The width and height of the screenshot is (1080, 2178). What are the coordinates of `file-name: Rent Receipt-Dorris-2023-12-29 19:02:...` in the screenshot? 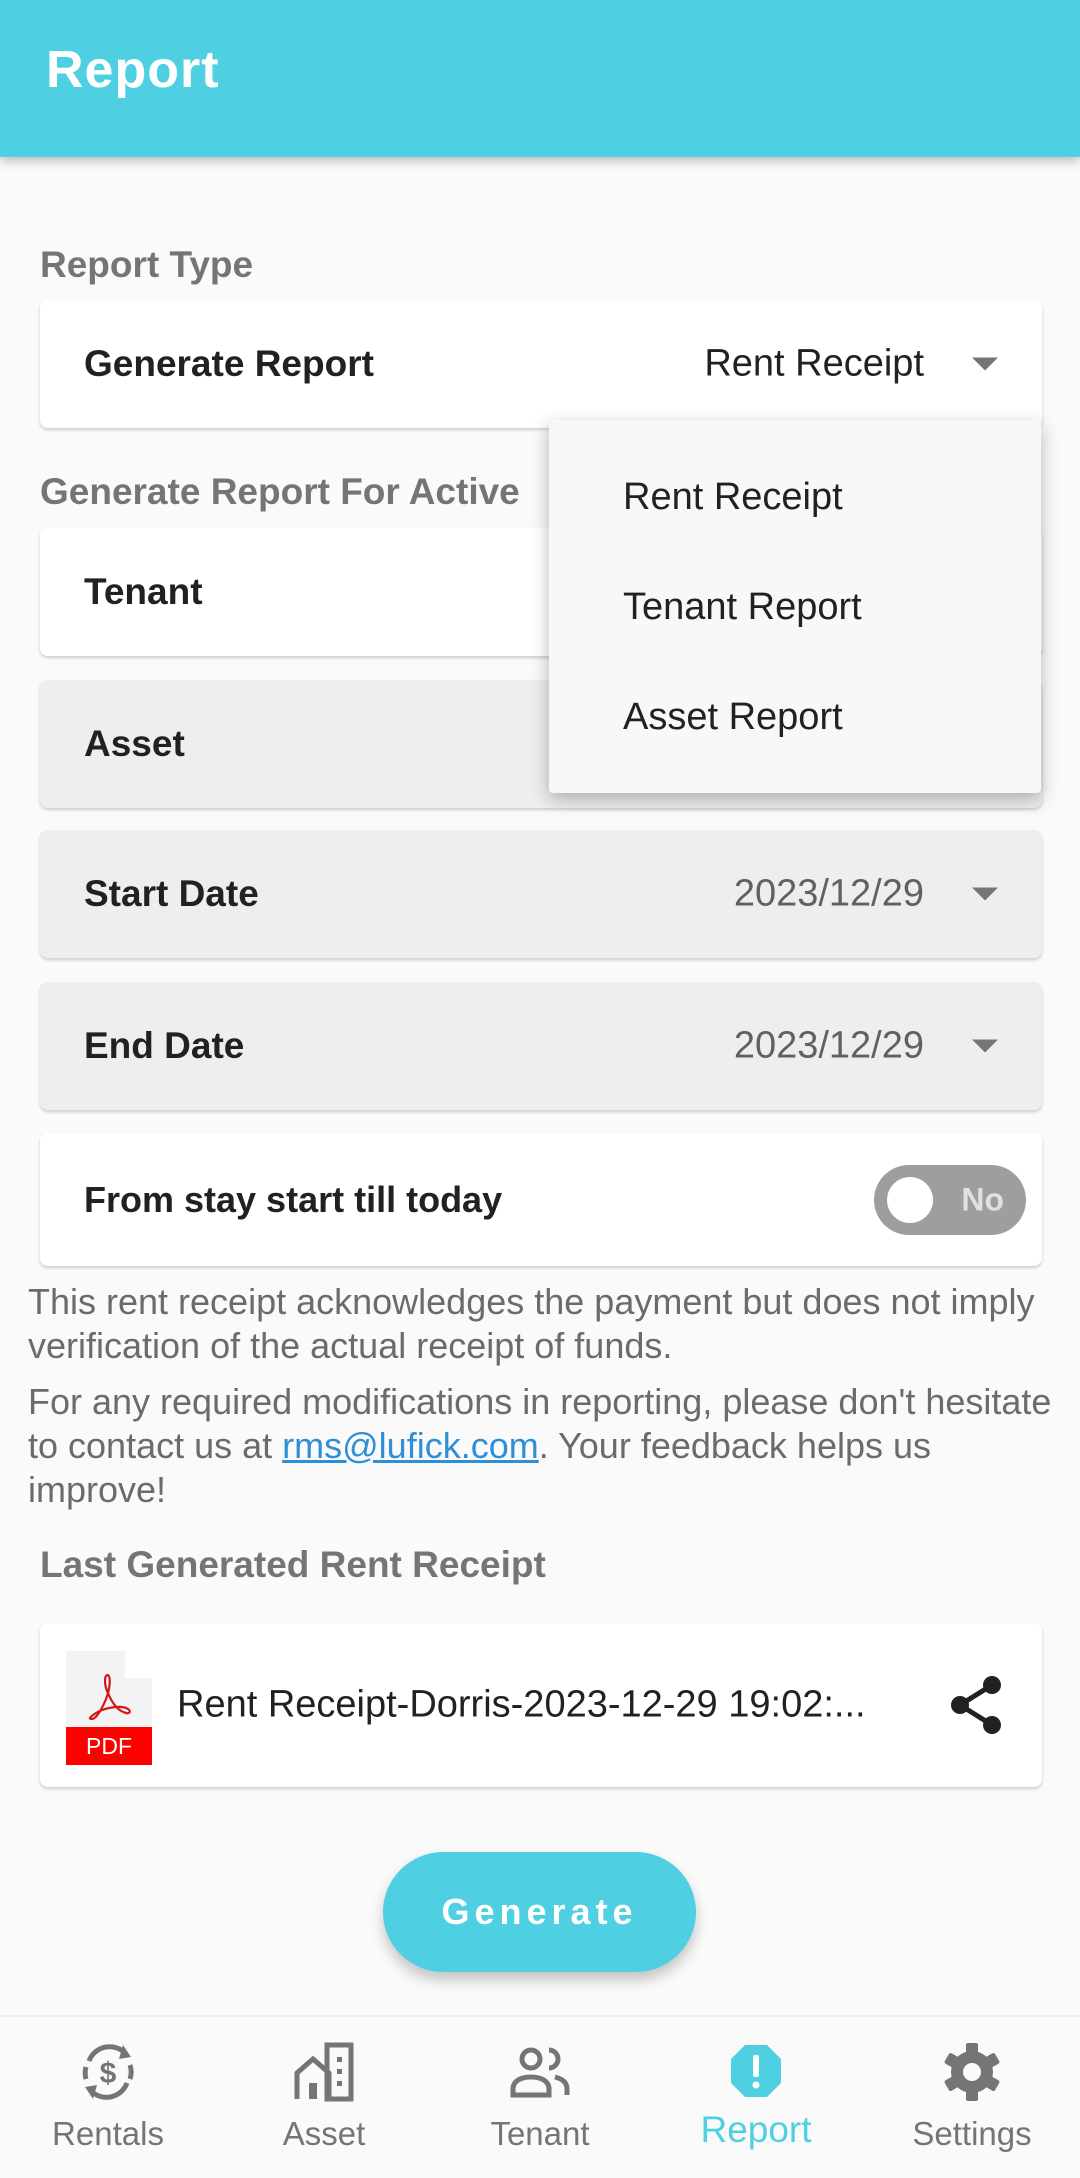 It's located at (521, 1704).